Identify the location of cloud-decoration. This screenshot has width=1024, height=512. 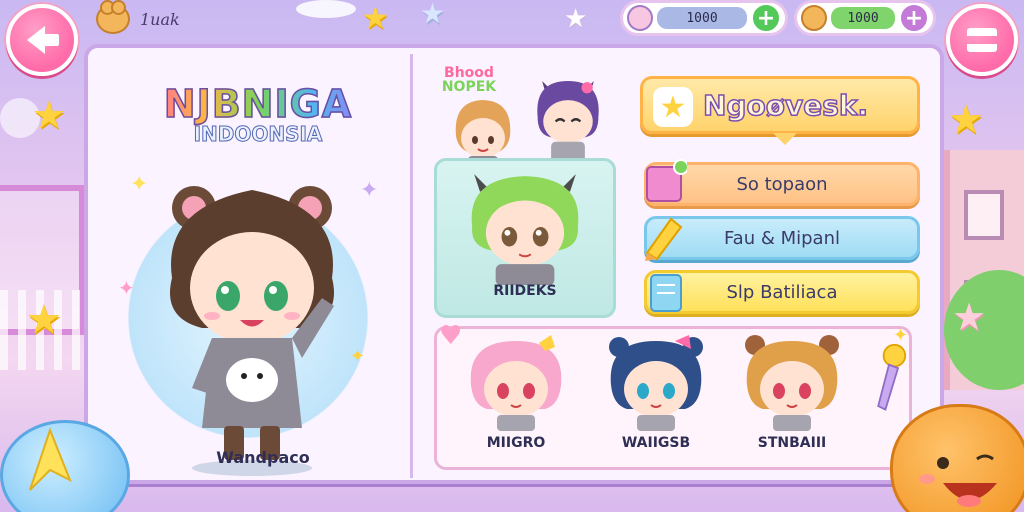
(326, 9).